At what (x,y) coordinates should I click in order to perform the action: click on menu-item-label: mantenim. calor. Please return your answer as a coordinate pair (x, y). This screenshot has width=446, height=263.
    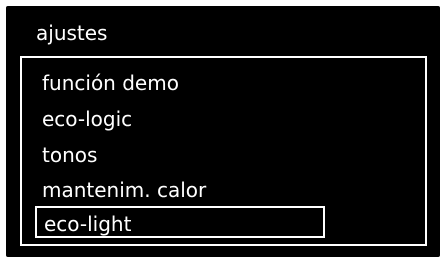
    Looking at the image, I should click on (124, 190).